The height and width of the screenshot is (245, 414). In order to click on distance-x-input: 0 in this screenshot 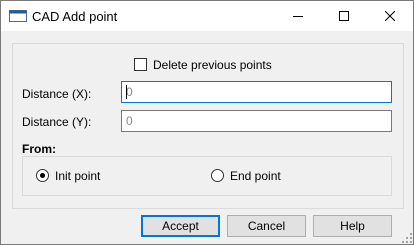, I will do `click(256, 92)`.